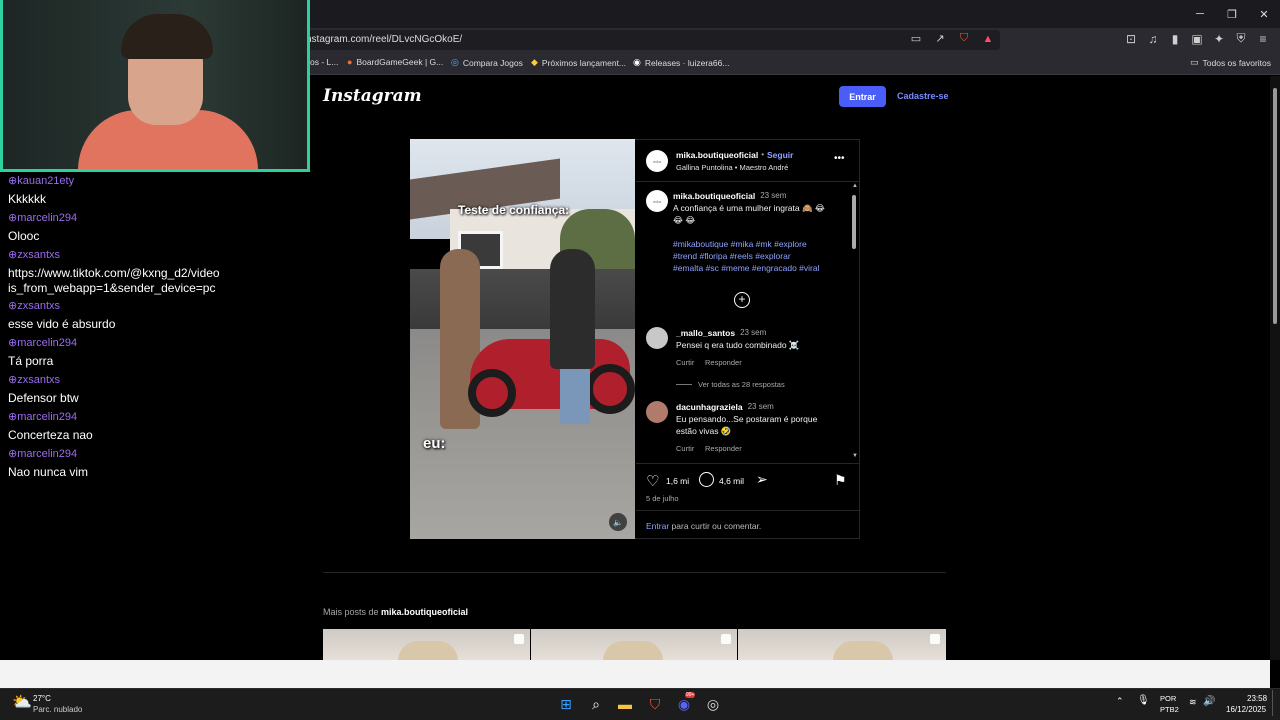  I want to click on scroll-down-icon: ▼, so click(855, 456).